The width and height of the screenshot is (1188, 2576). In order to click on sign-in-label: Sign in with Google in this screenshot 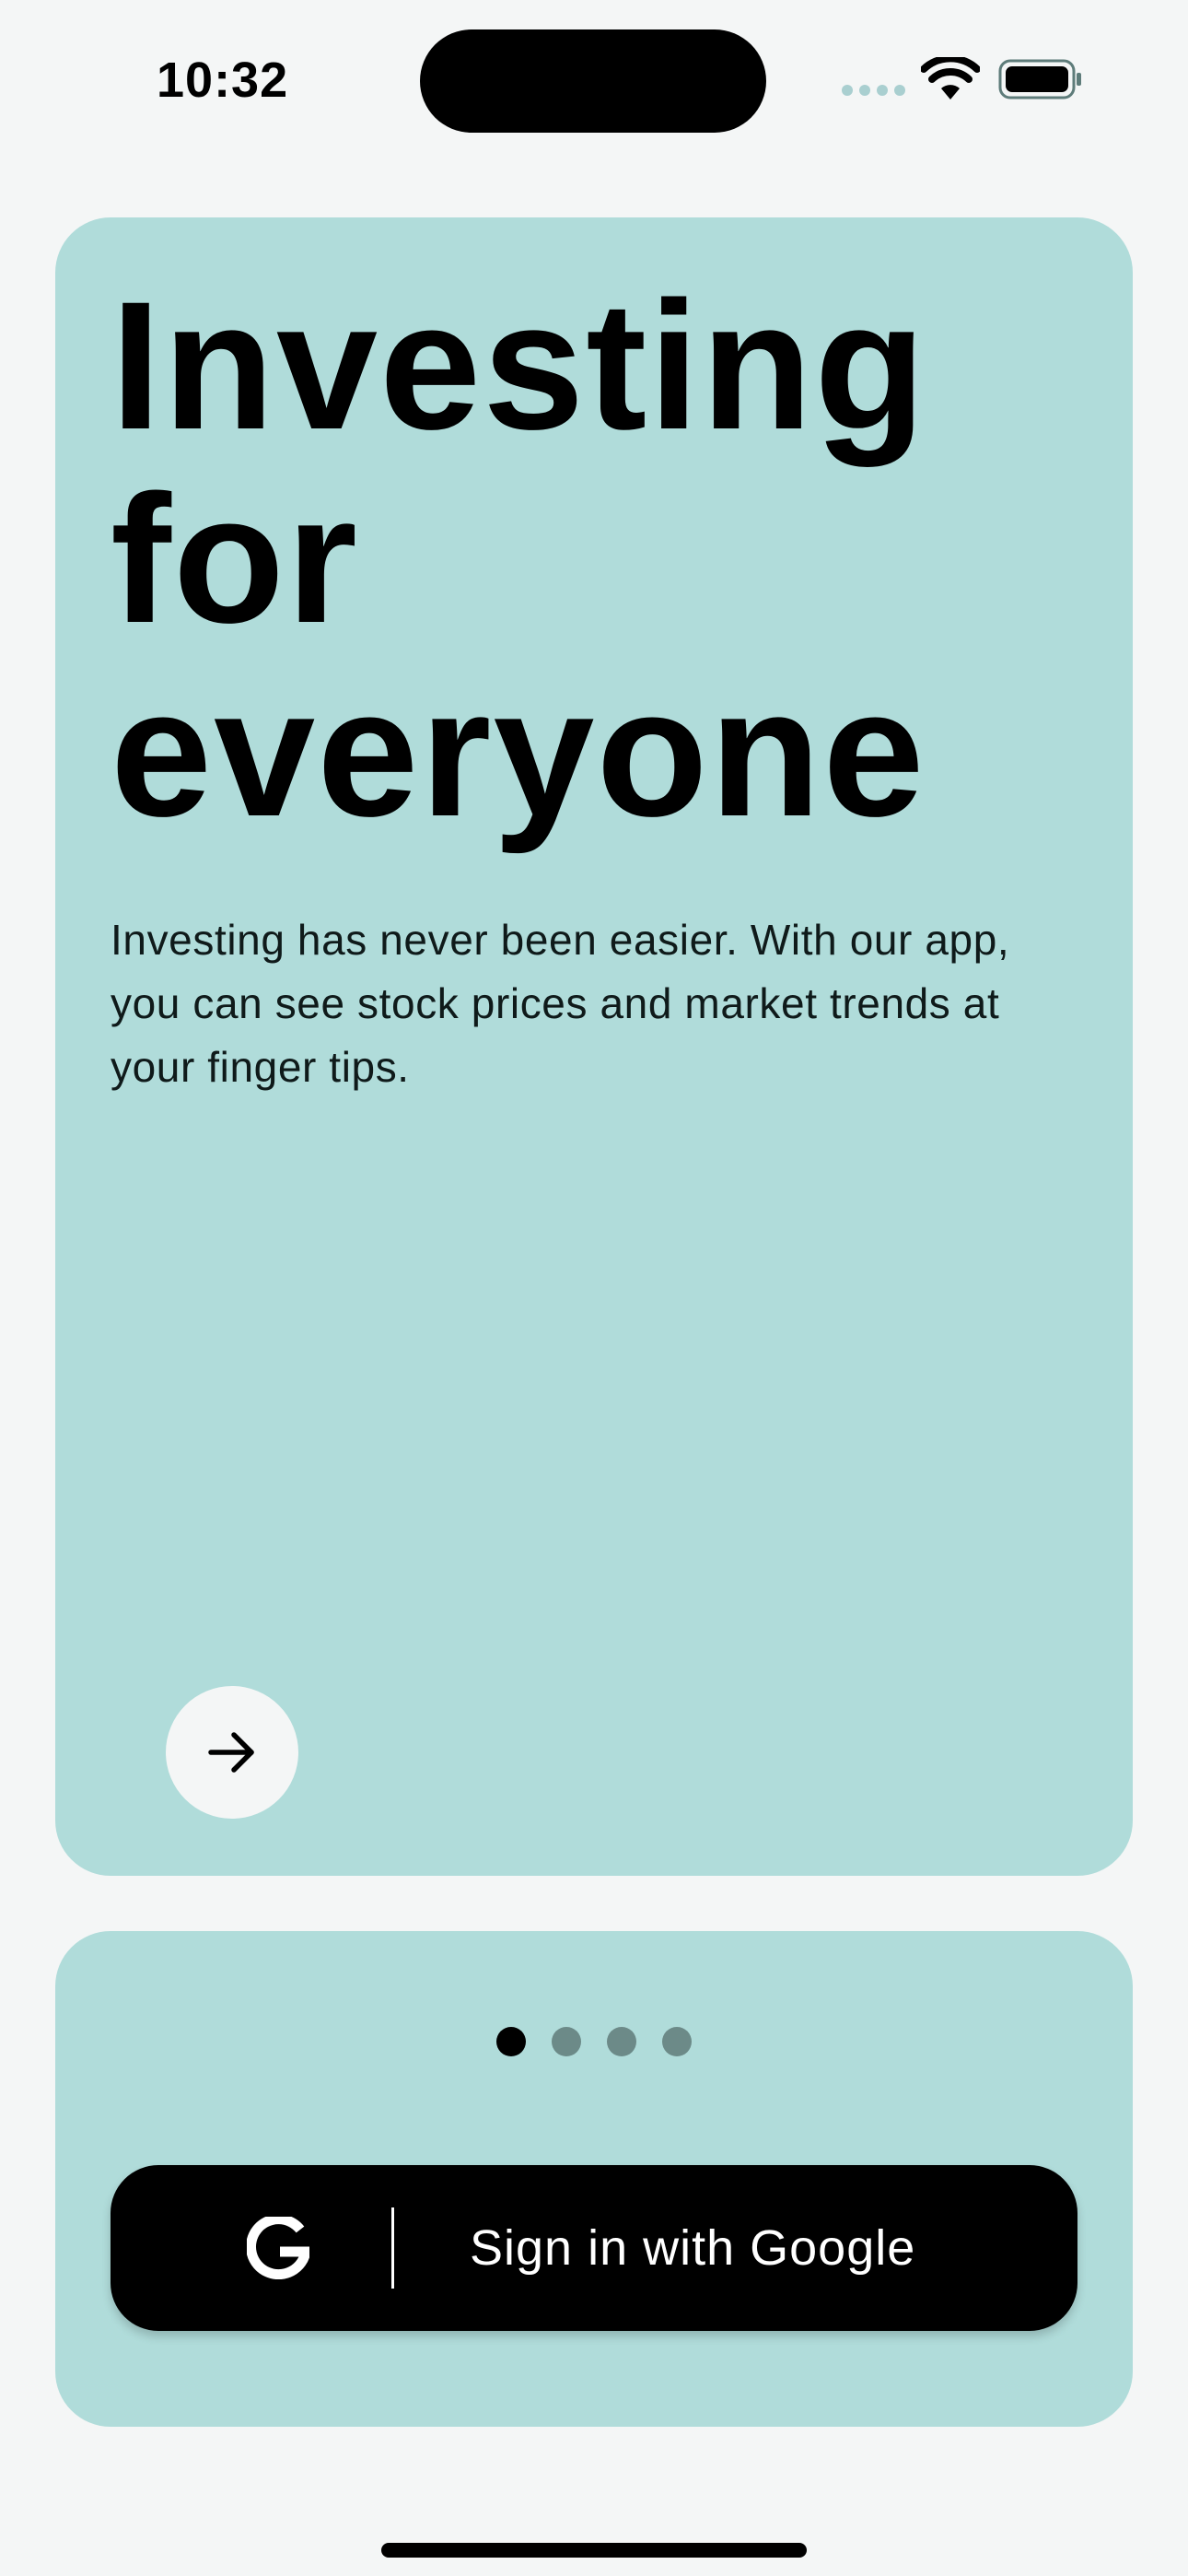, I will do `click(693, 2248)`.